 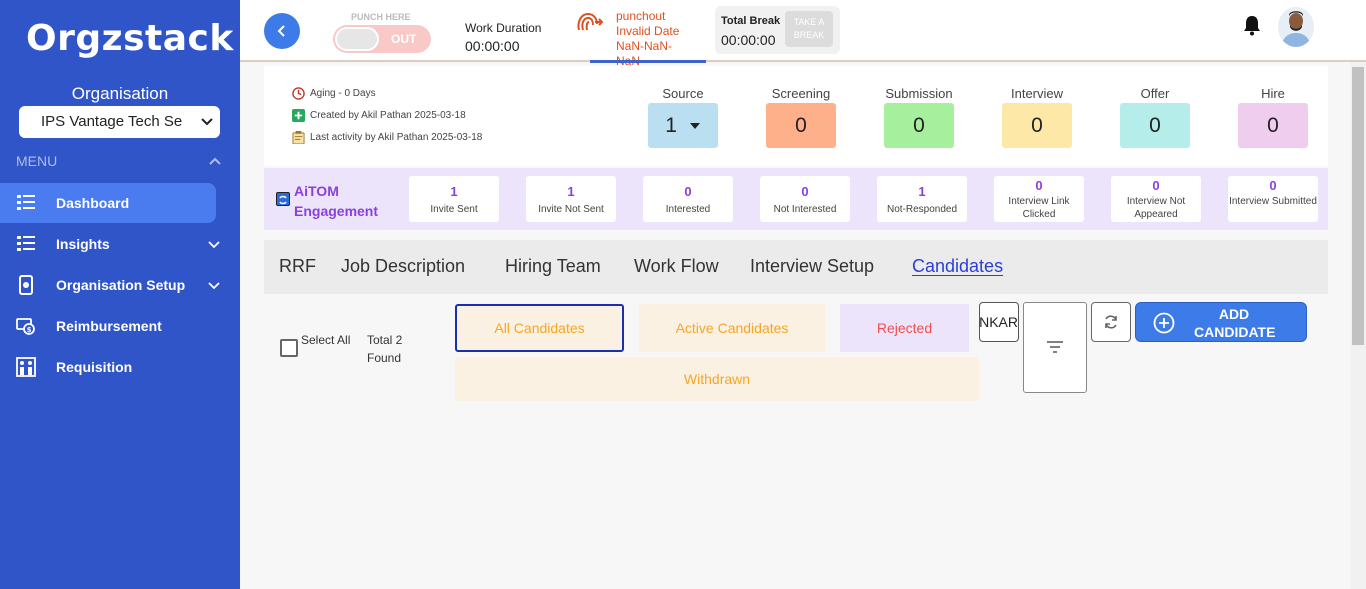 I want to click on tab-work-flow: Work Flow, so click(x=676, y=266).